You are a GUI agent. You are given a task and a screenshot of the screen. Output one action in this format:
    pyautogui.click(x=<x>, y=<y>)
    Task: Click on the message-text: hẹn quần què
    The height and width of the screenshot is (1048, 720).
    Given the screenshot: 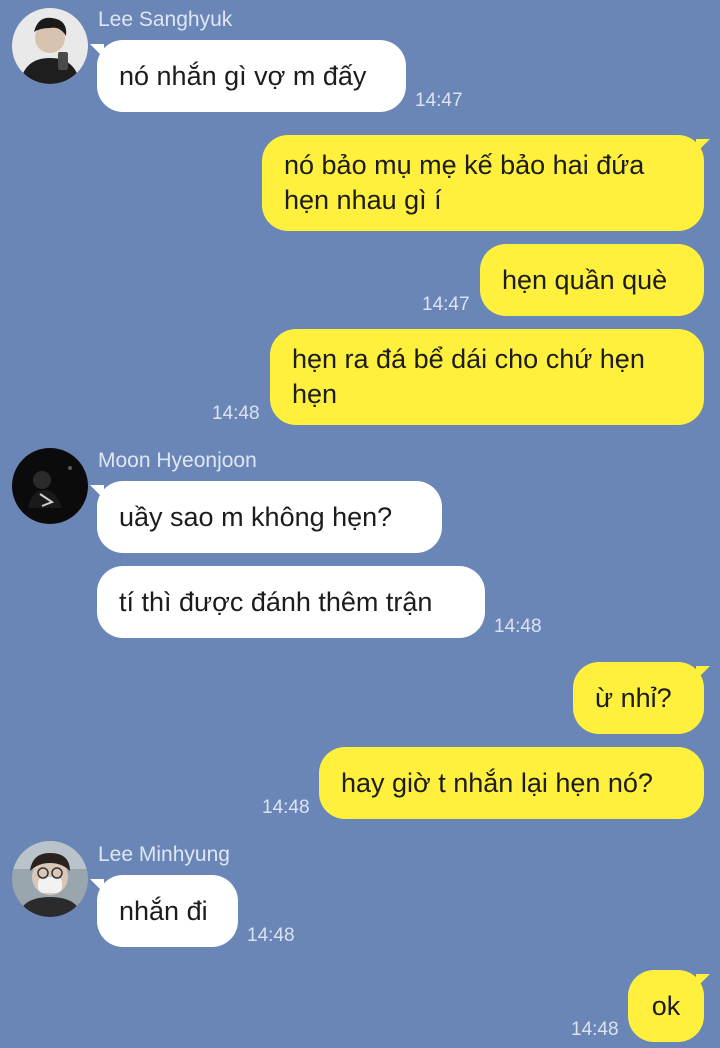 What is the action you would take?
    pyautogui.click(x=585, y=279)
    